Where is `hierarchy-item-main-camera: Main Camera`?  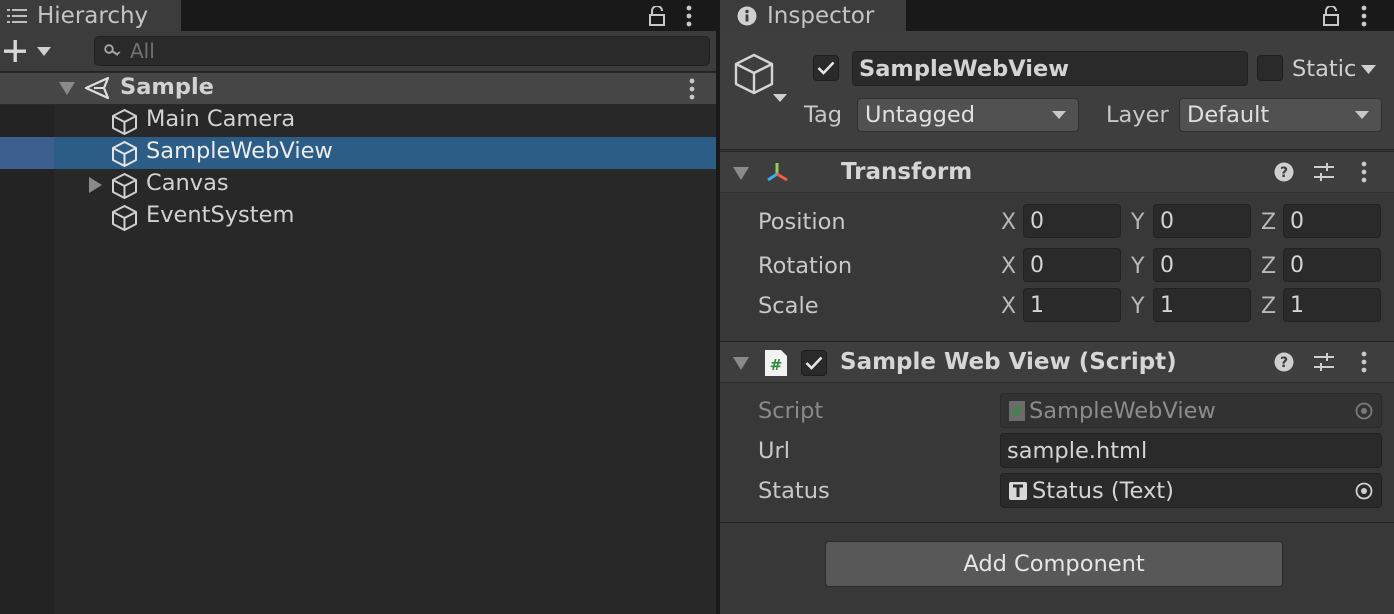 hierarchy-item-main-camera: Main Camera is located at coordinates (358, 121).